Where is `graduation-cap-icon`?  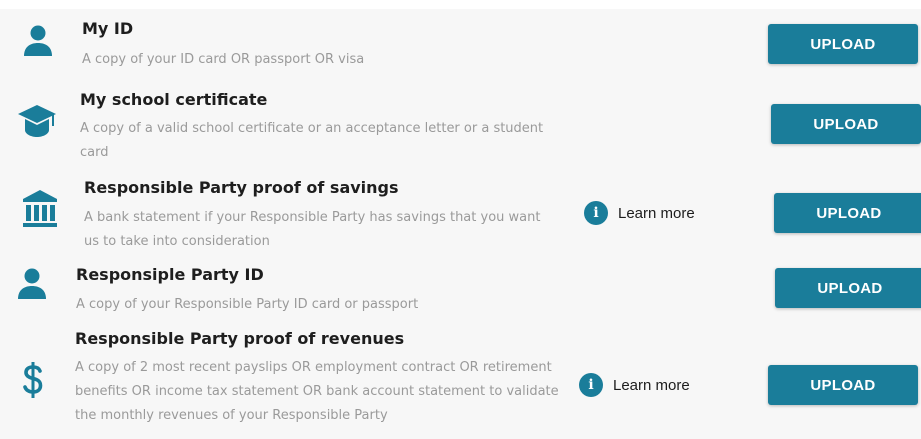
graduation-cap-icon is located at coordinates (37, 121).